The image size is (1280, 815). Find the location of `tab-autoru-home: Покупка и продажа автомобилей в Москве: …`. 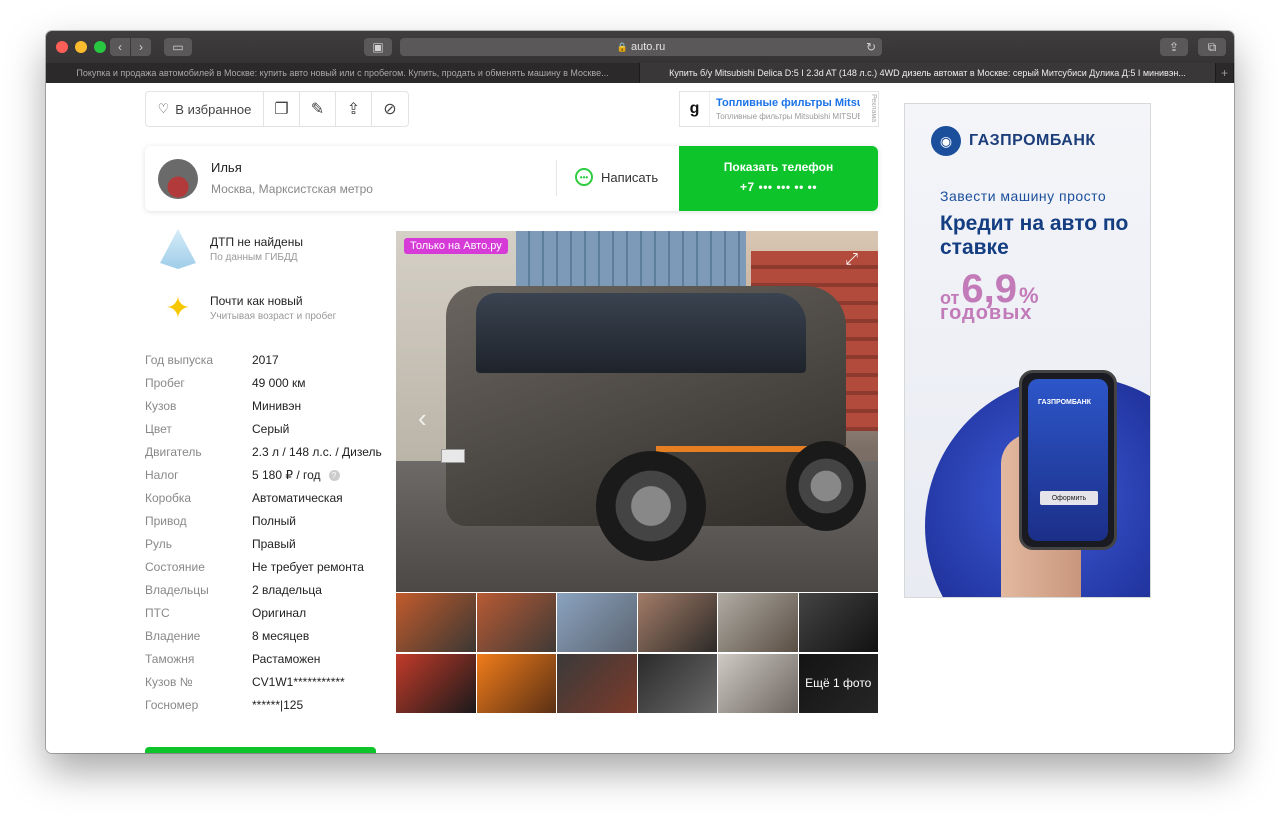

tab-autoru-home: Покупка и продажа автомобилей в Москве: … is located at coordinates (343, 73).